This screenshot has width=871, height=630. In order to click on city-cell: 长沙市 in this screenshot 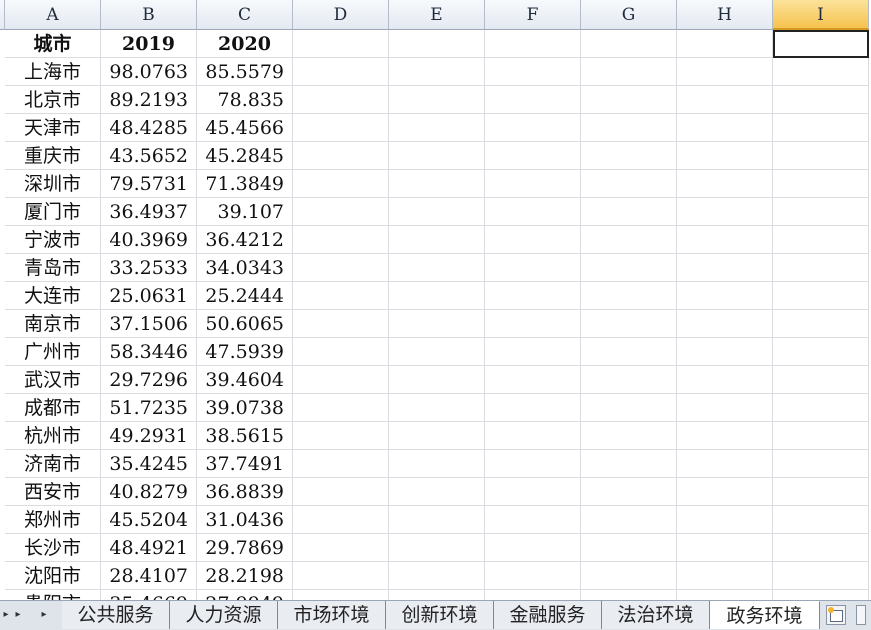, I will do `click(53, 548)`.